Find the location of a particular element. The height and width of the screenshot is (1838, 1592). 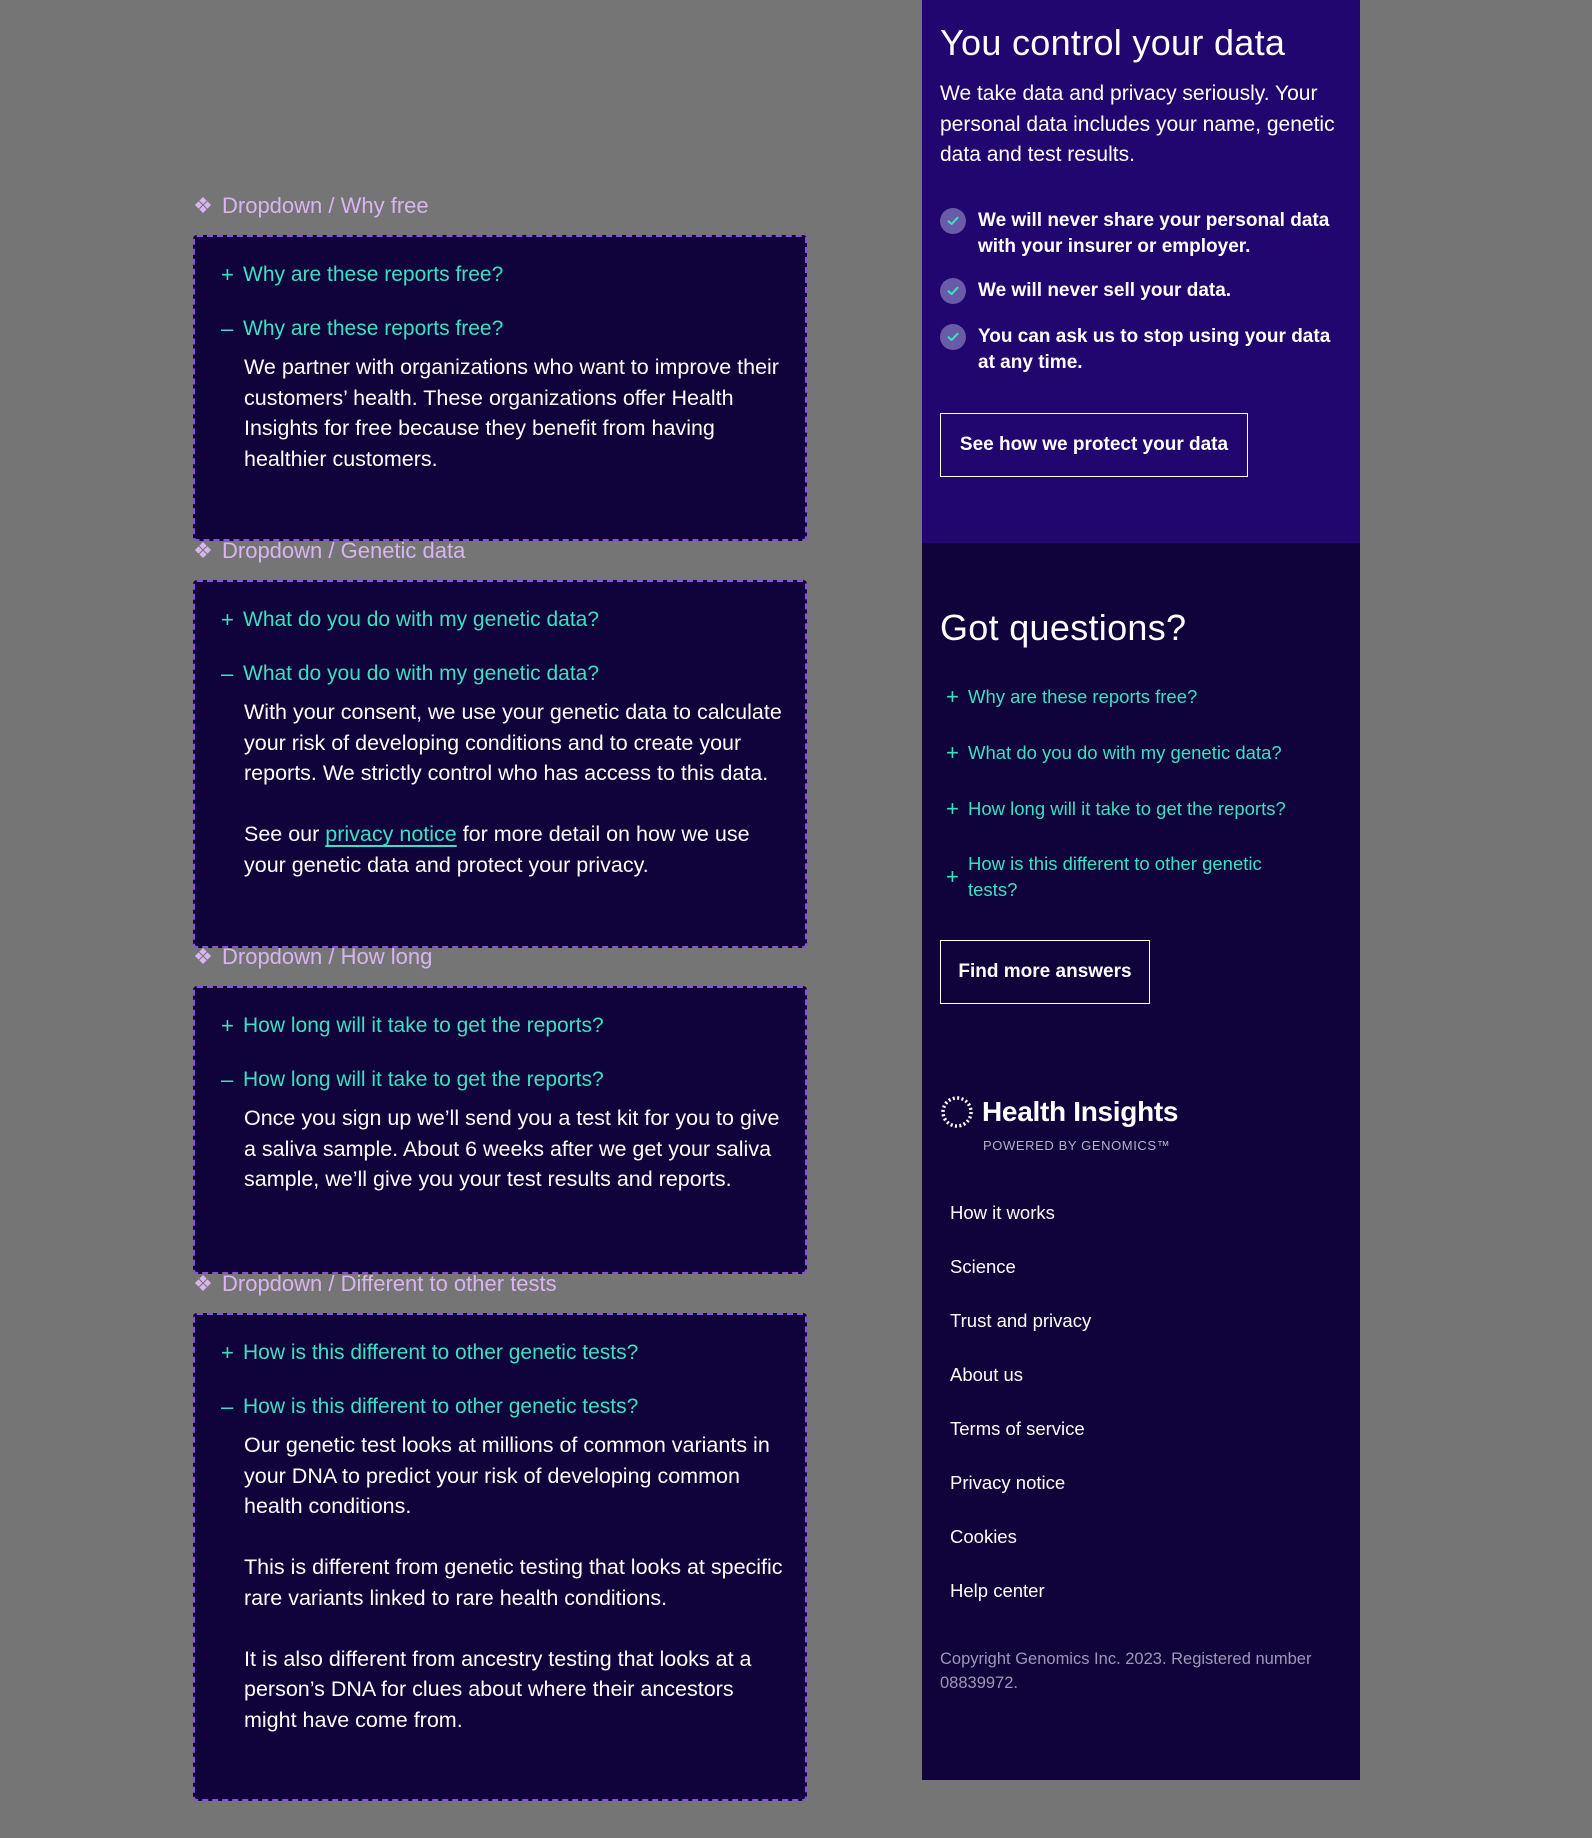

brand-tagline: POWERED BY GENOMICS™ is located at coordinates (1077, 1145).